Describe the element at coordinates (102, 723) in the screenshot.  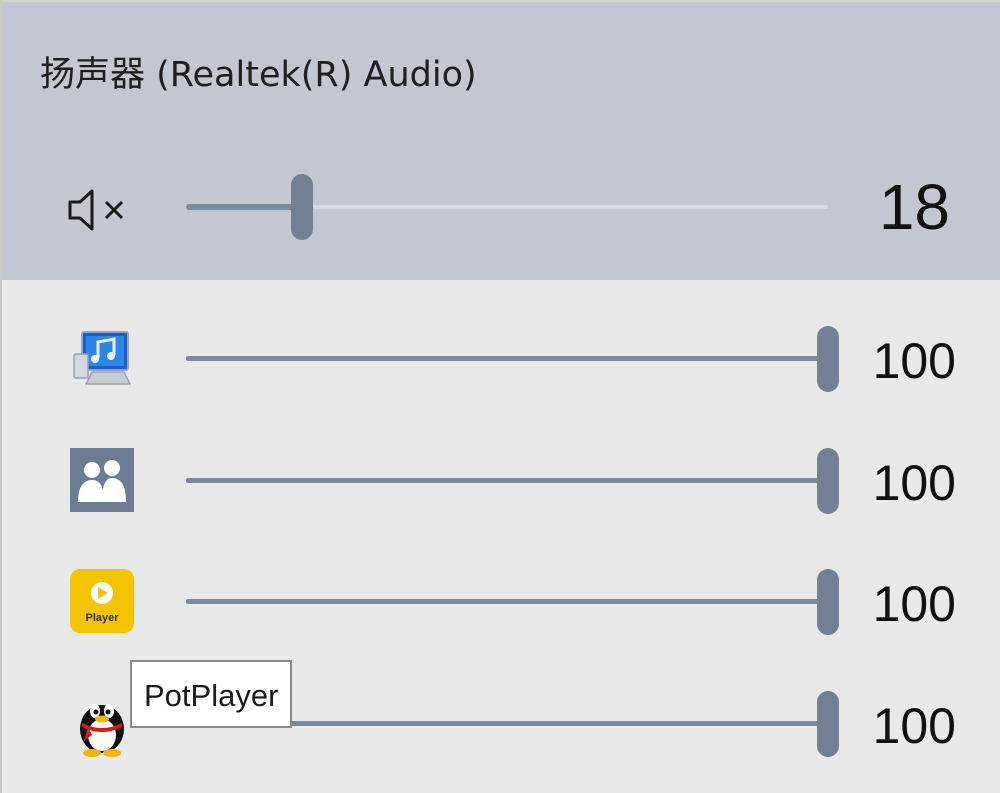
I see `qq-penguin-icon` at that location.